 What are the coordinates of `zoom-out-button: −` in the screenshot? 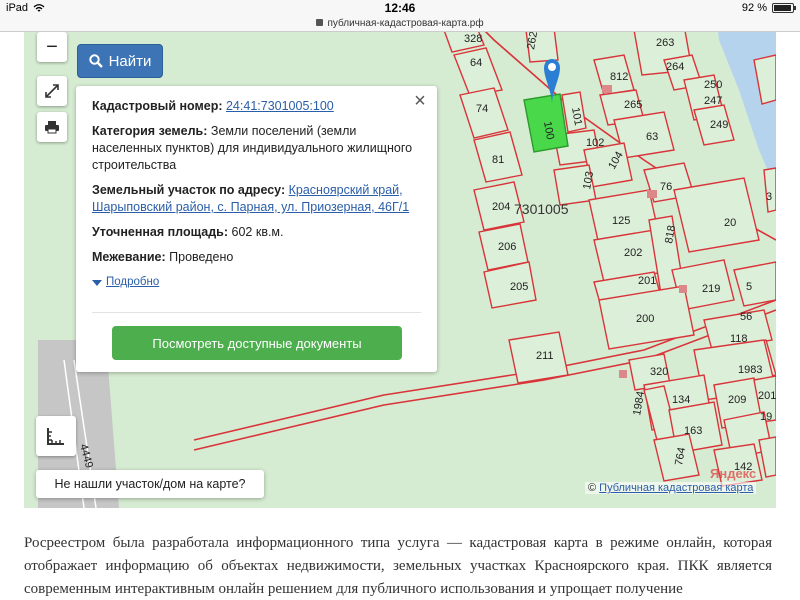 It's located at (52, 47).